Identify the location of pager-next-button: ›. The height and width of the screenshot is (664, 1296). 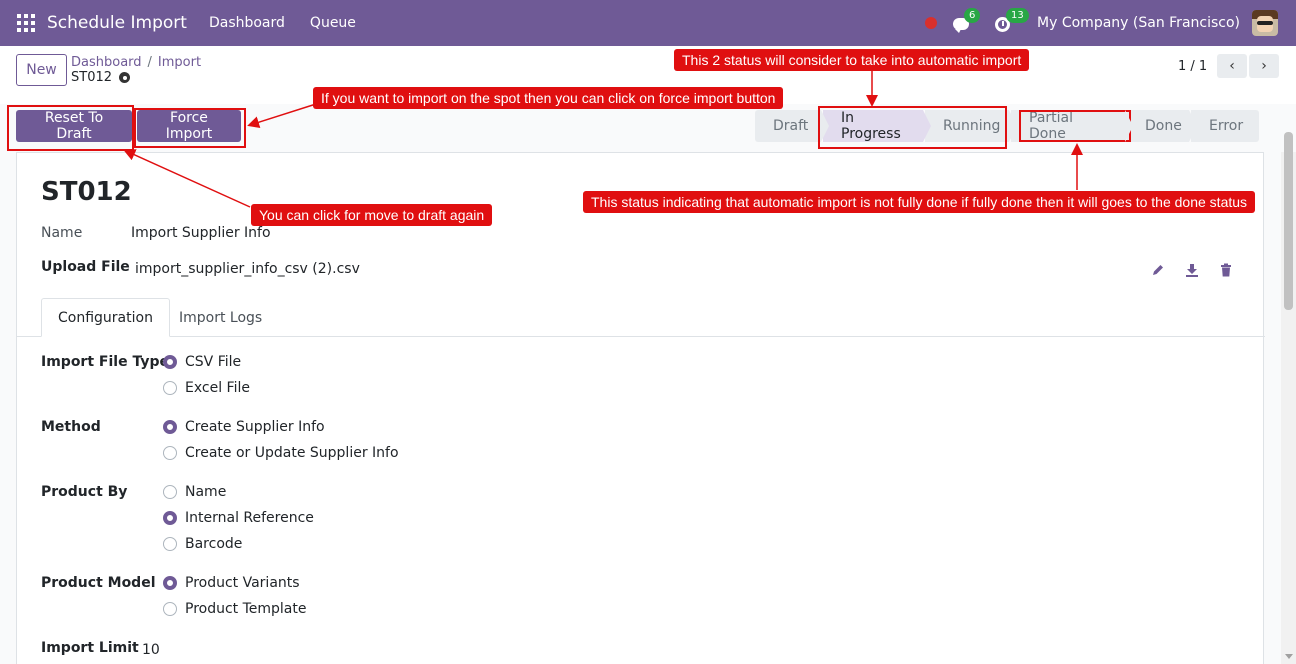
(1264, 66).